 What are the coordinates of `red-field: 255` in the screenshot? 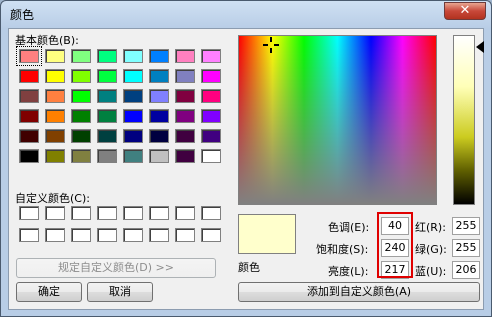 It's located at (466, 226).